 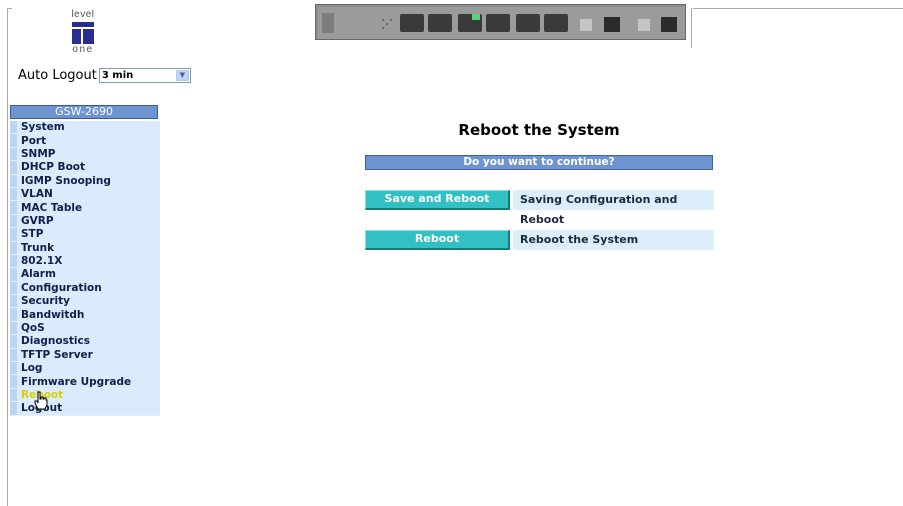 What do you see at coordinates (55, 341) in the screenshot?
I see `sidebar-item-label: Diagnostics` at bounding box center [55, 341].